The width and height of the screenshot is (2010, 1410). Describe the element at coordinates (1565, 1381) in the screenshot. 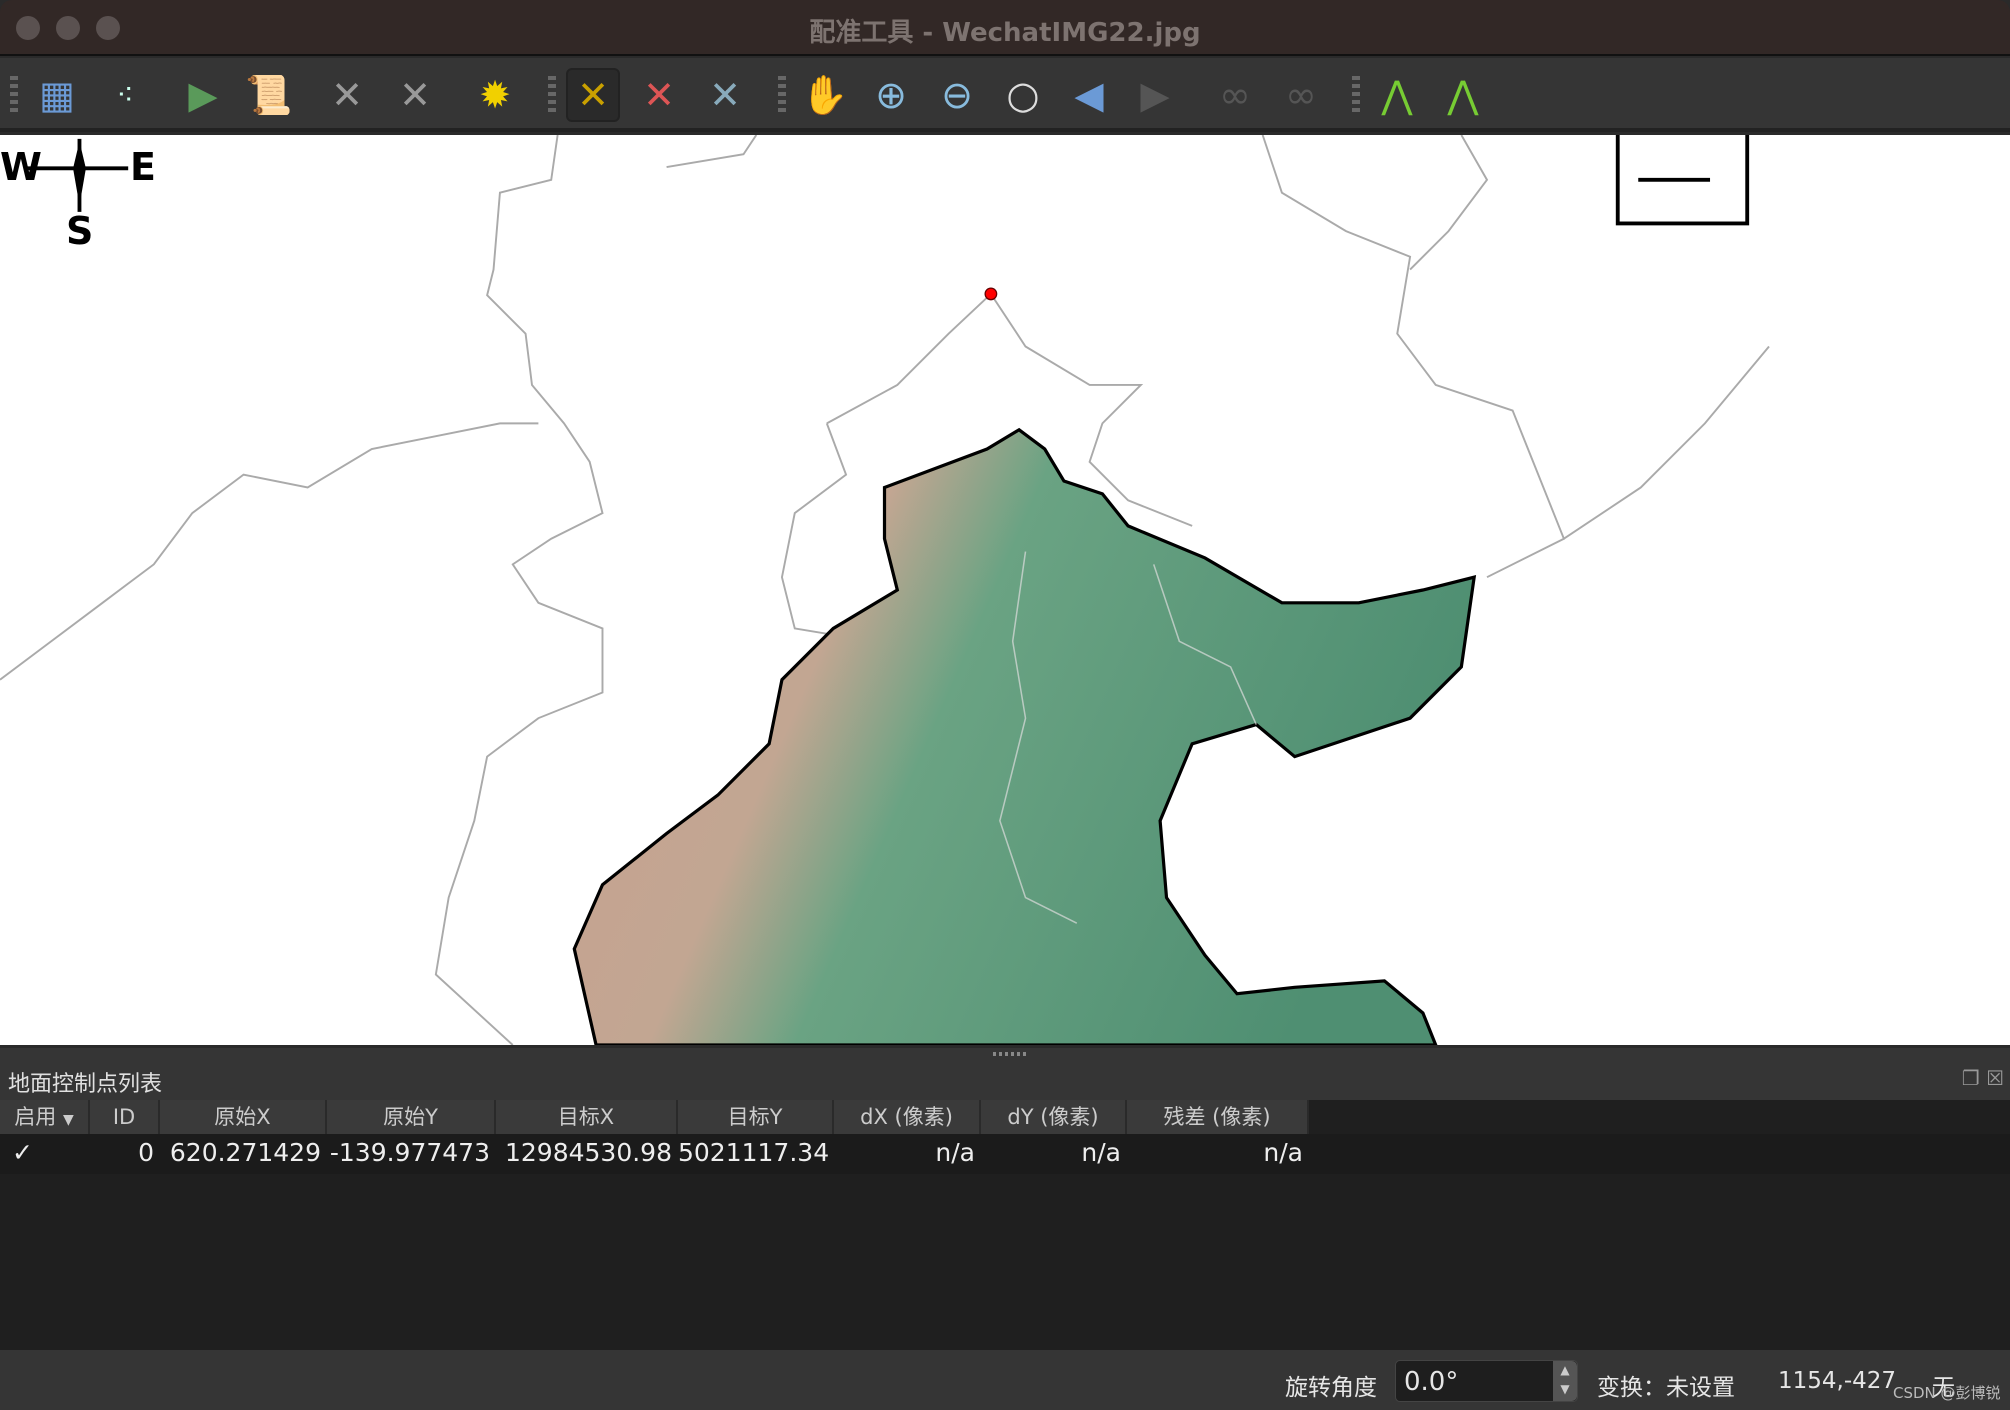

I see `spin-arrows-icon: ▲ ▼` at that location.